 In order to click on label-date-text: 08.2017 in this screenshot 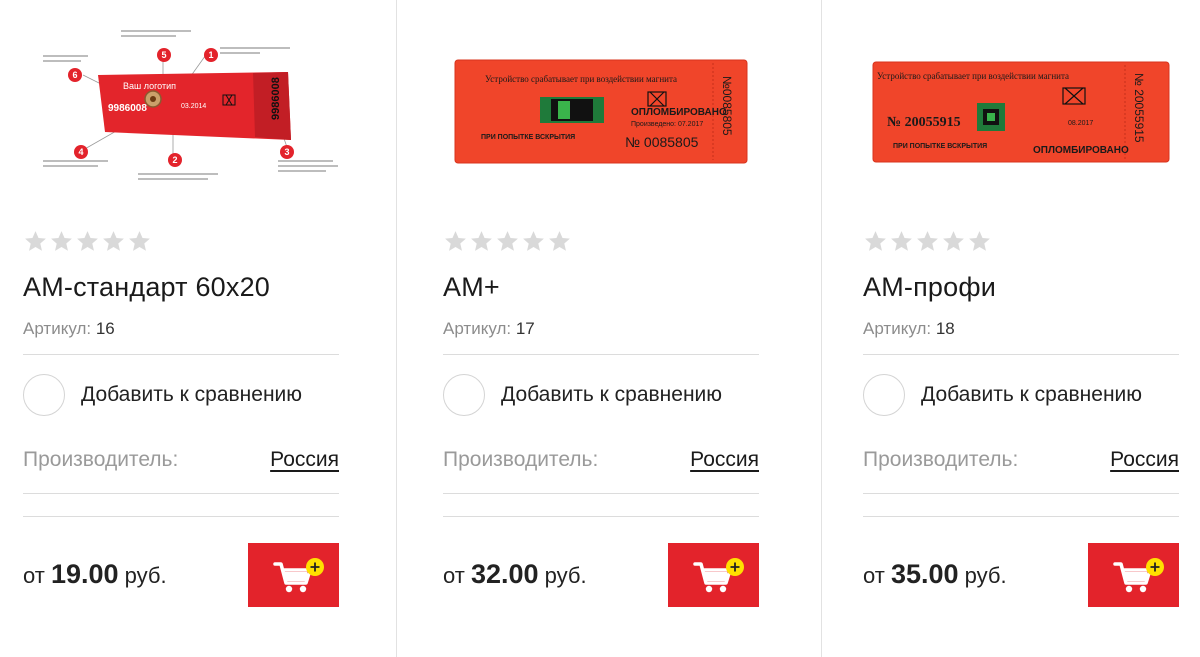, I will do `click(1080, 123)`.